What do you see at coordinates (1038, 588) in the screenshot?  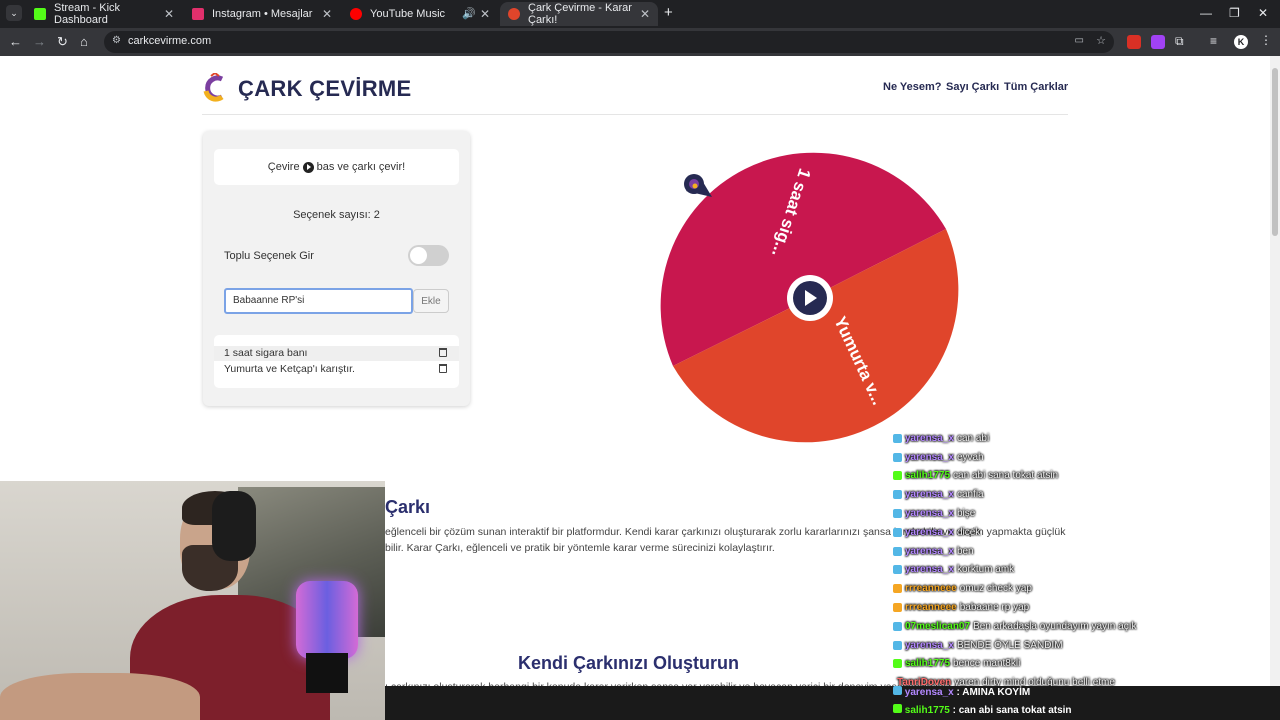 I see `chat-line: rrreanneee omuz check yap` at bounding box center [1038, 588].